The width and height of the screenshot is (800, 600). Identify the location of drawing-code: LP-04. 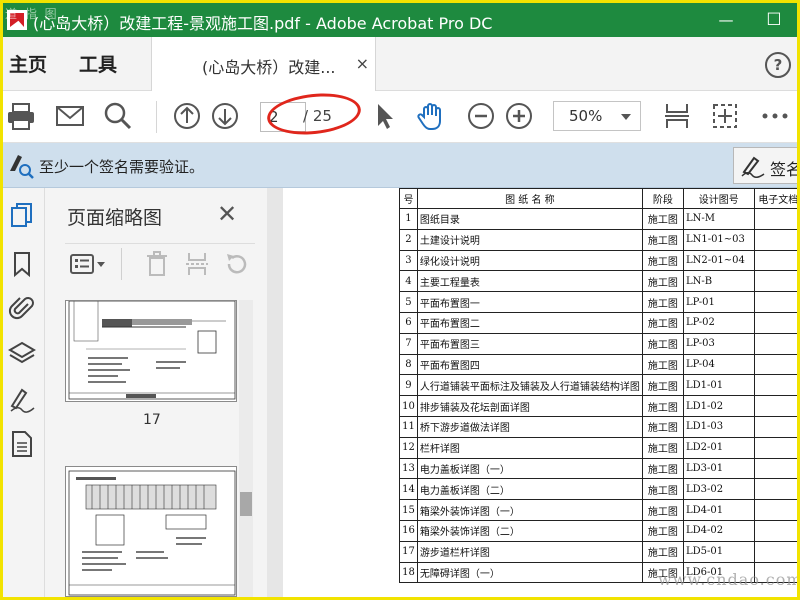
(718, 364).